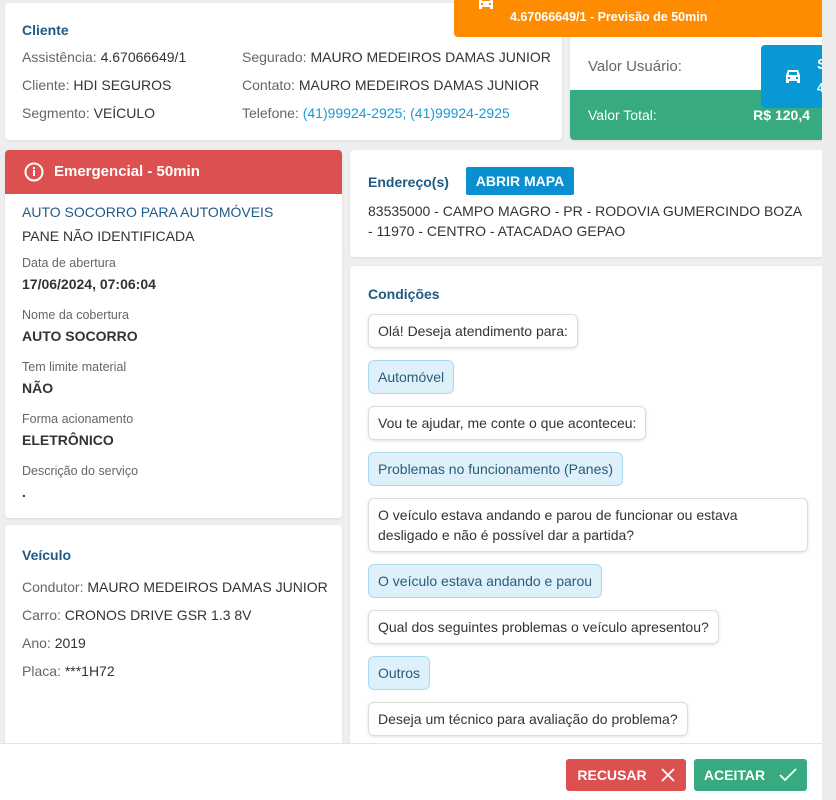 This screenshot has width=836, height=800. Describe the element at coordinates (41, 671) in the screenshot. I see `label: Placa:` at that location.